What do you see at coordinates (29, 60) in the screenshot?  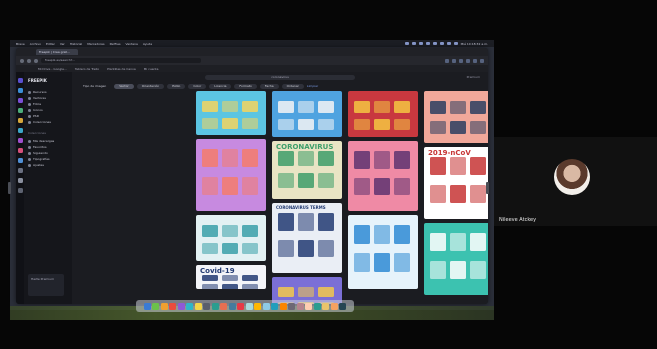 I see `forward-icon` at bounding box center [29, 60].